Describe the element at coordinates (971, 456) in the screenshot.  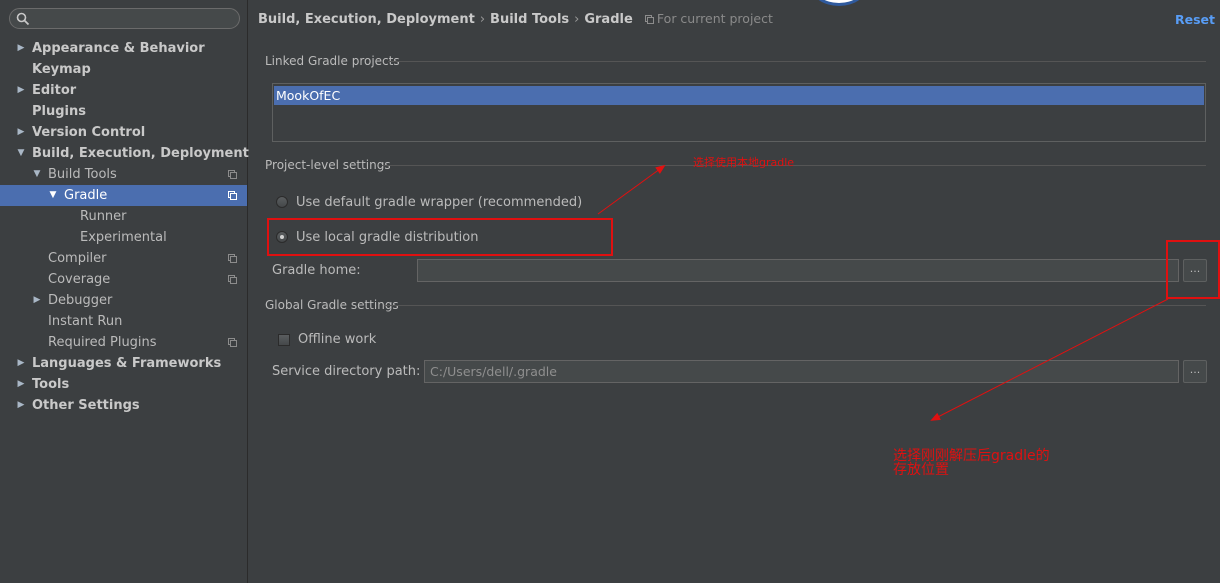
I see `annotation-note: 选择刚刚解压后gradle的` at that location.